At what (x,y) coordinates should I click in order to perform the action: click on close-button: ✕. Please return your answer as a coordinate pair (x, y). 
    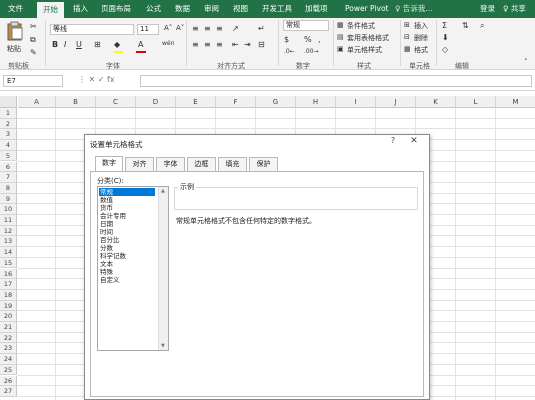
    Looking at the image, I should click on (414, 142).